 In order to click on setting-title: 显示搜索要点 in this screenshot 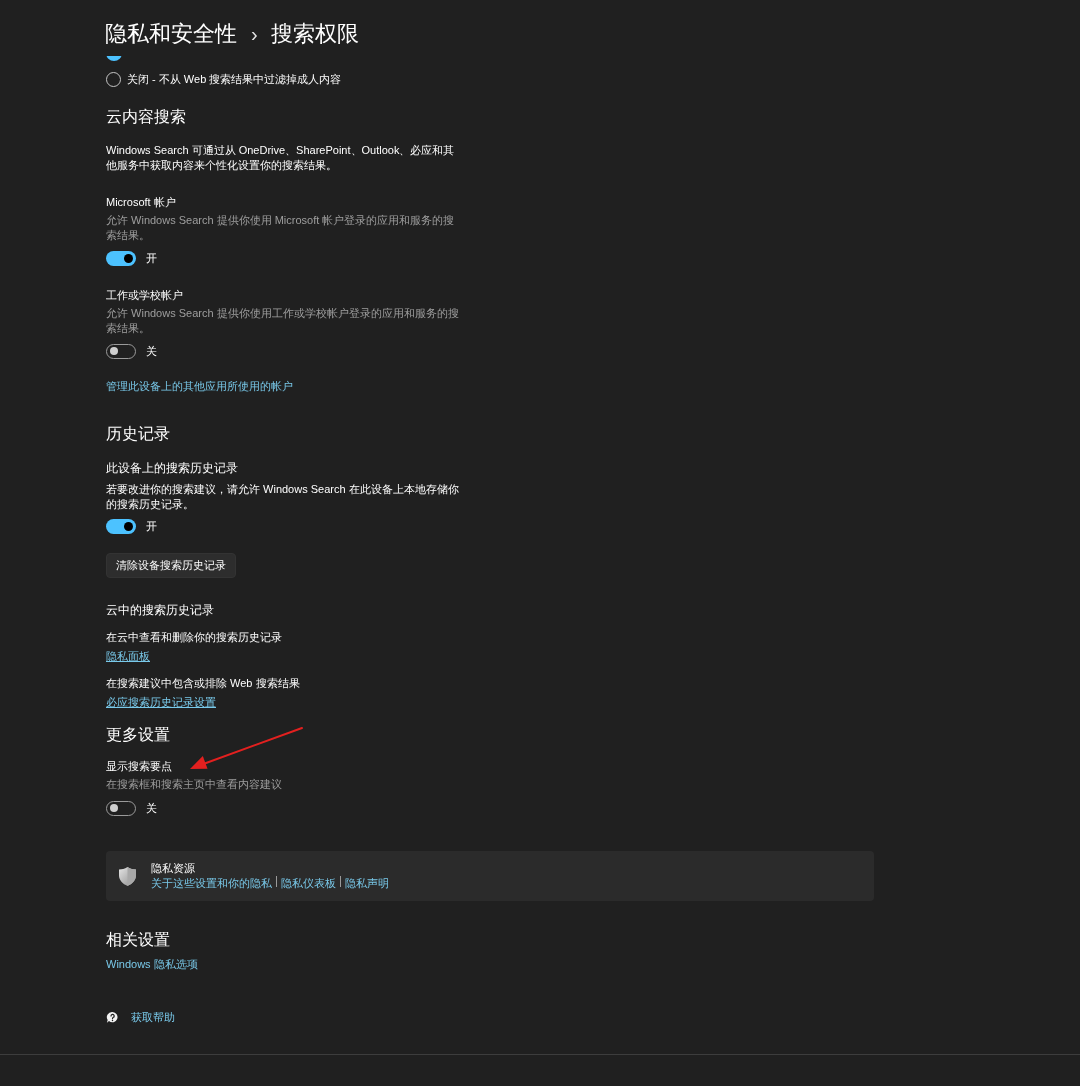, I will do `click(139, 766)`.